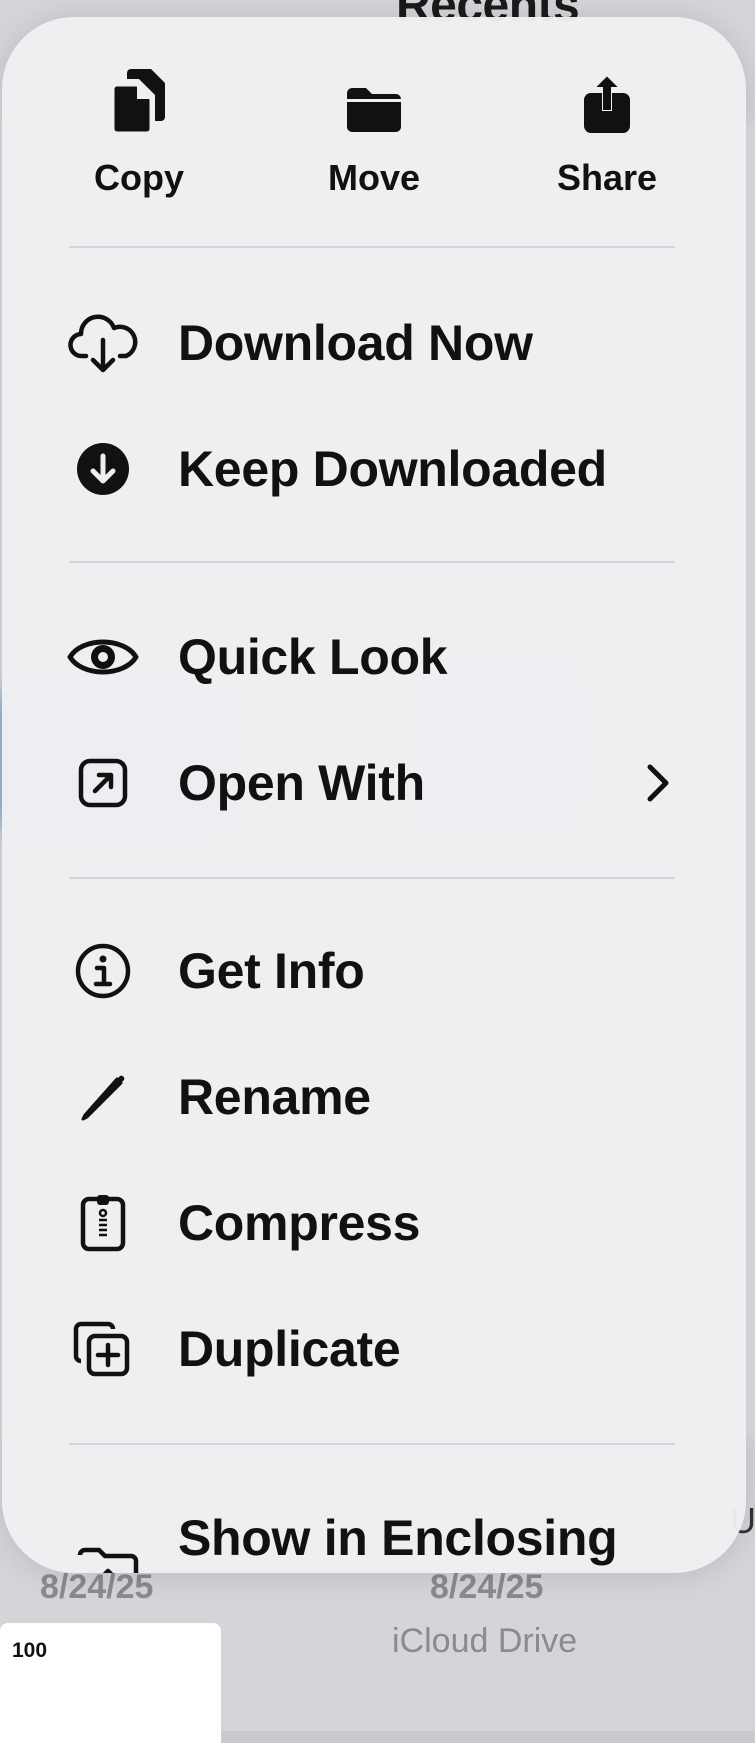 The height and width of the screenshot is (1743, 755). Describe the element at coordinates (103, 971) in the screenshot. I see `info-circle-icon` at that location.